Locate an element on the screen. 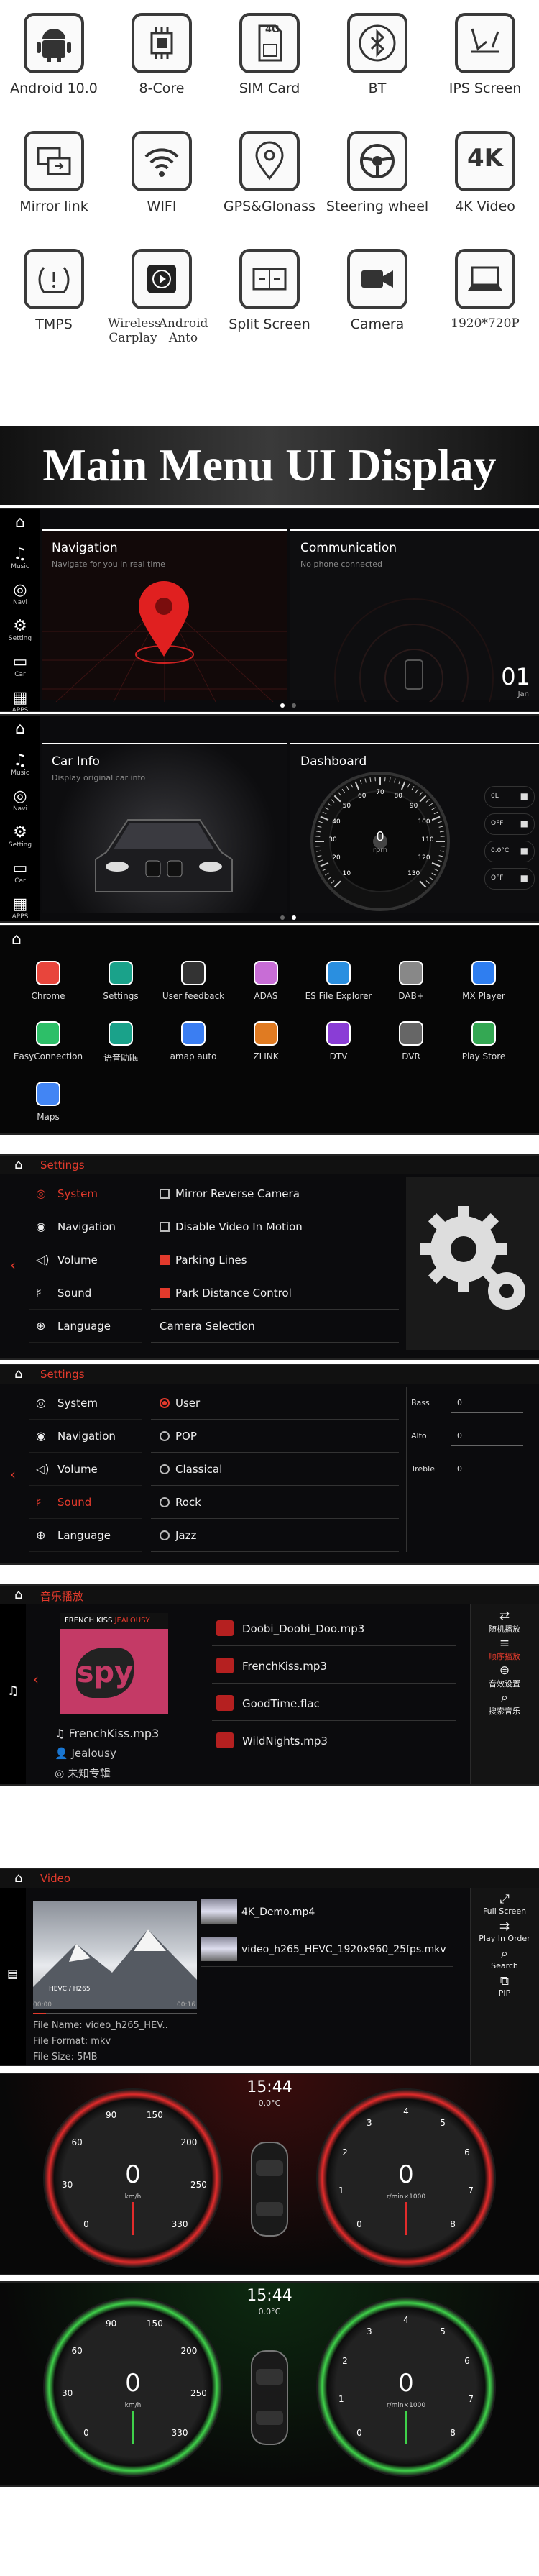  video-control-button: ⇉ Play In Order is located at coordinates (504, 1931).